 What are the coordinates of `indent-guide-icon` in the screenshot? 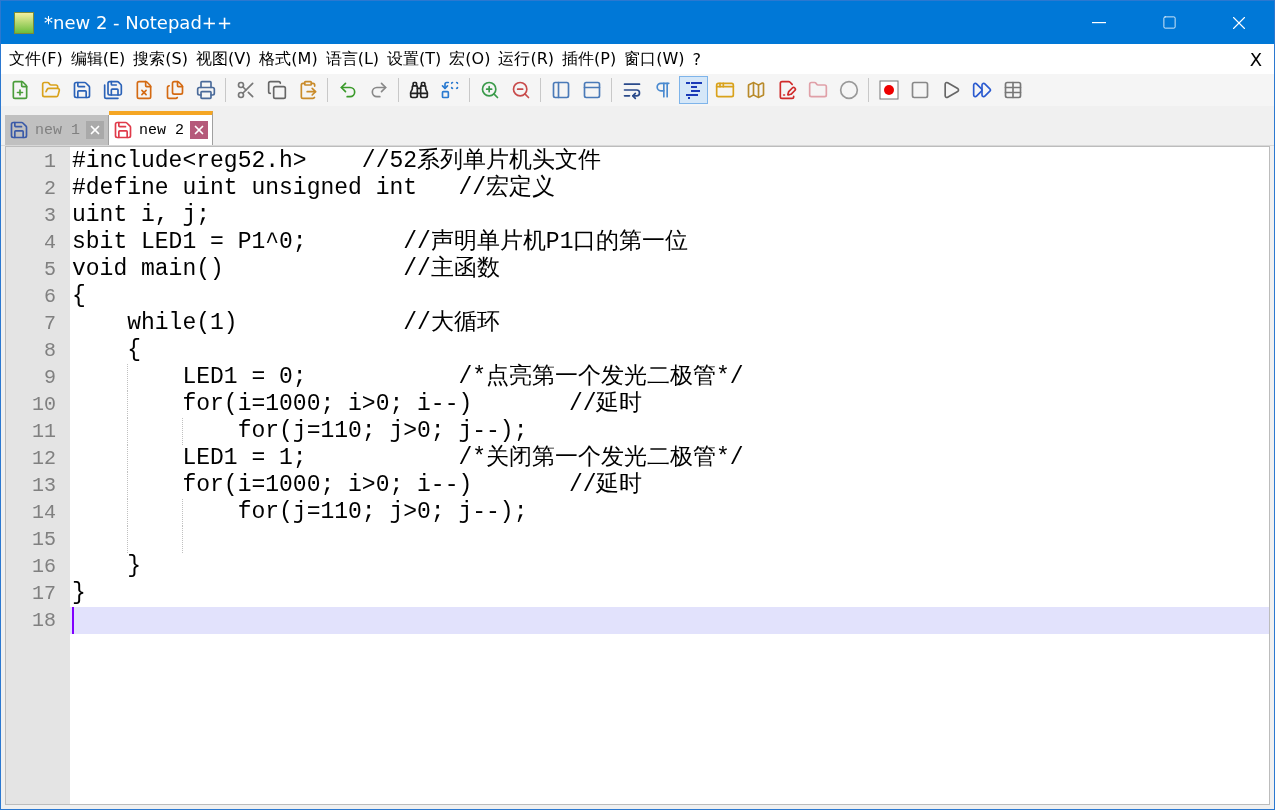 It's located at (693, 90).